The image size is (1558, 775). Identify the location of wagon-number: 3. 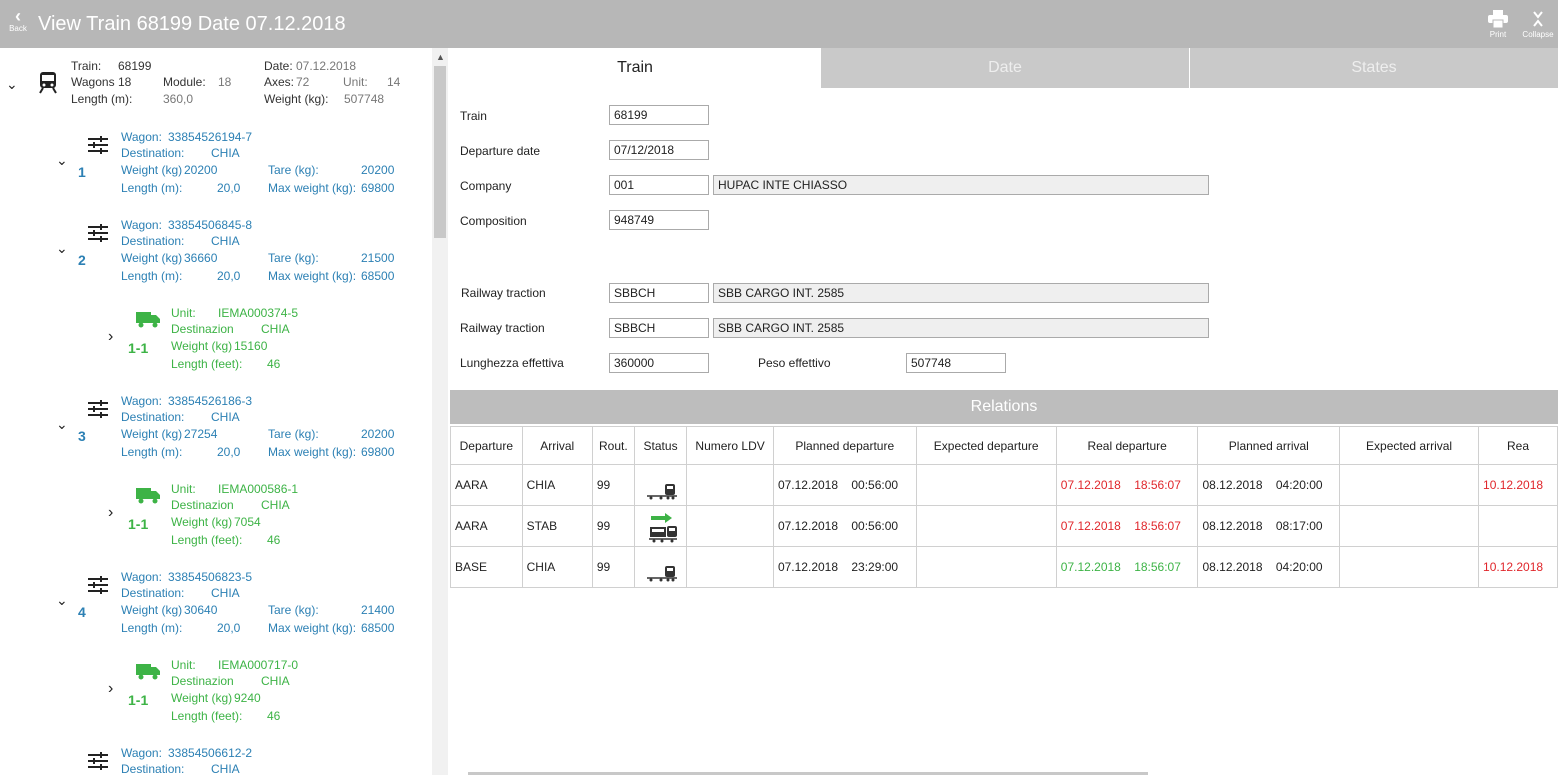
(82, 436).